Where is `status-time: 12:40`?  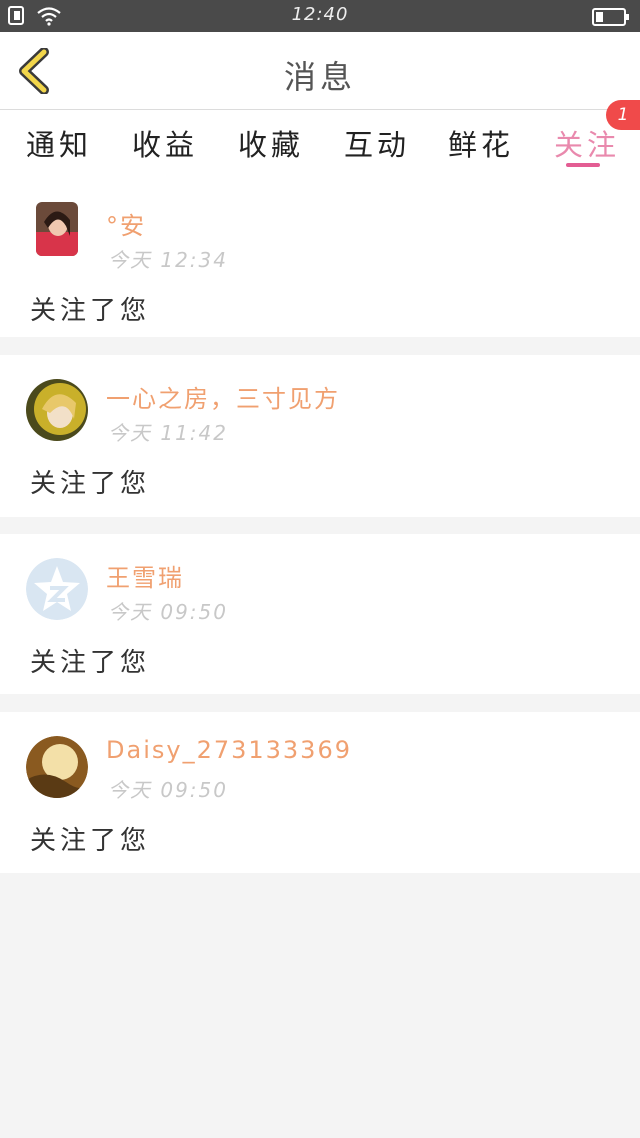
status-time: 12:40 is located at coordinates (320, 14).